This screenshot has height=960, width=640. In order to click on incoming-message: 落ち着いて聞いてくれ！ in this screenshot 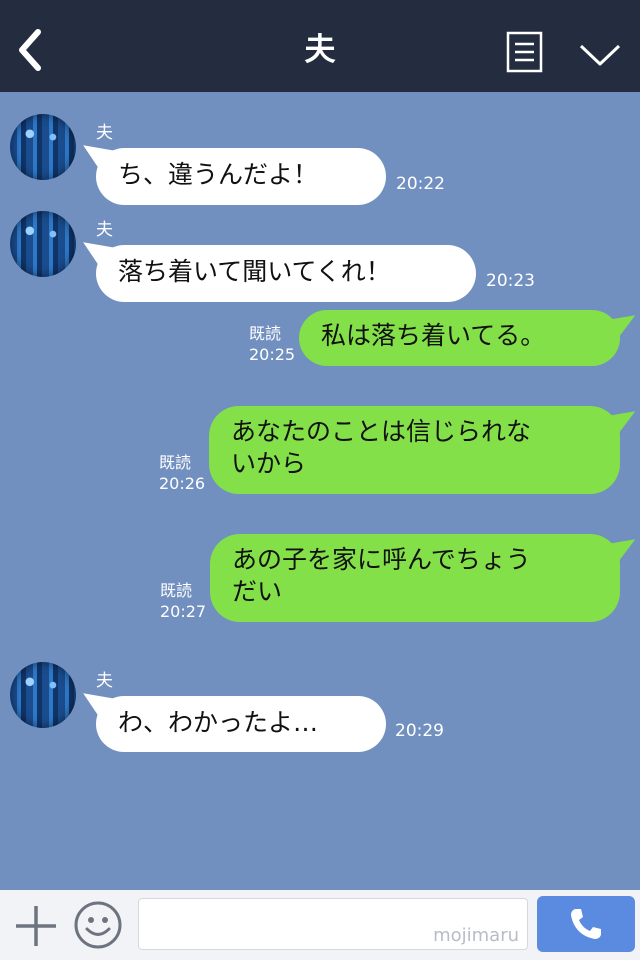, I will do `click(286, 273)`.